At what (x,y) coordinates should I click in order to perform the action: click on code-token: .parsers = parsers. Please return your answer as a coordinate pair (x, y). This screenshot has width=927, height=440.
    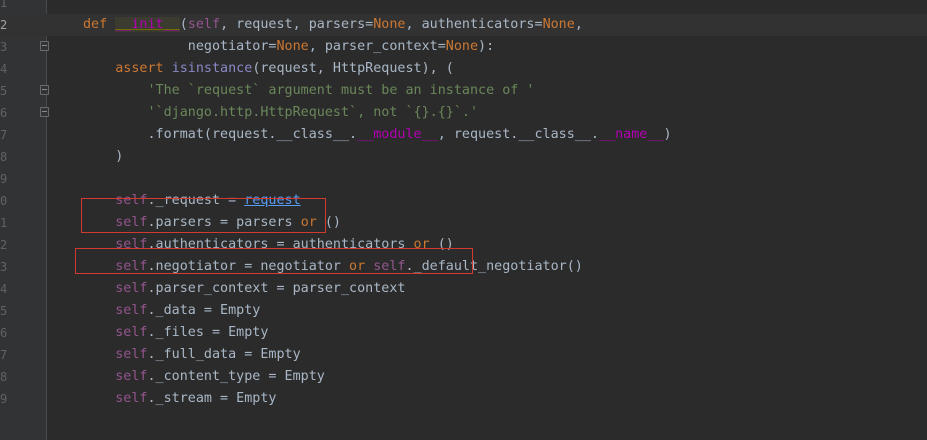
    Looking at the image, I should click on (224, 222).